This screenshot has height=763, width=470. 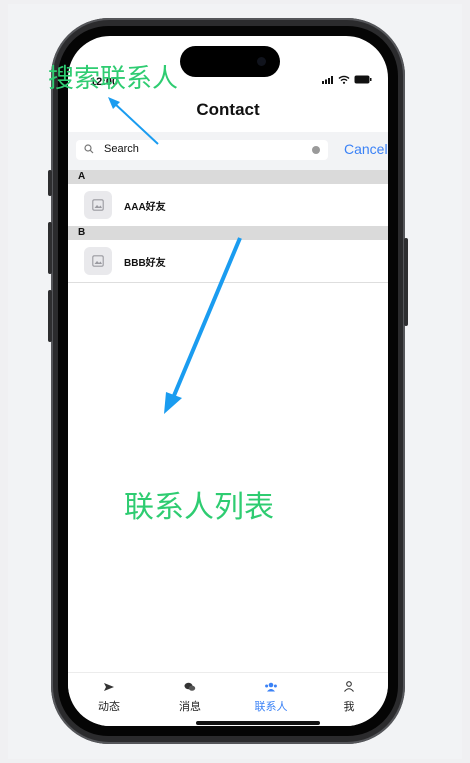 I want to click on cancel-button: Cancel, so click(x=366, y=149).